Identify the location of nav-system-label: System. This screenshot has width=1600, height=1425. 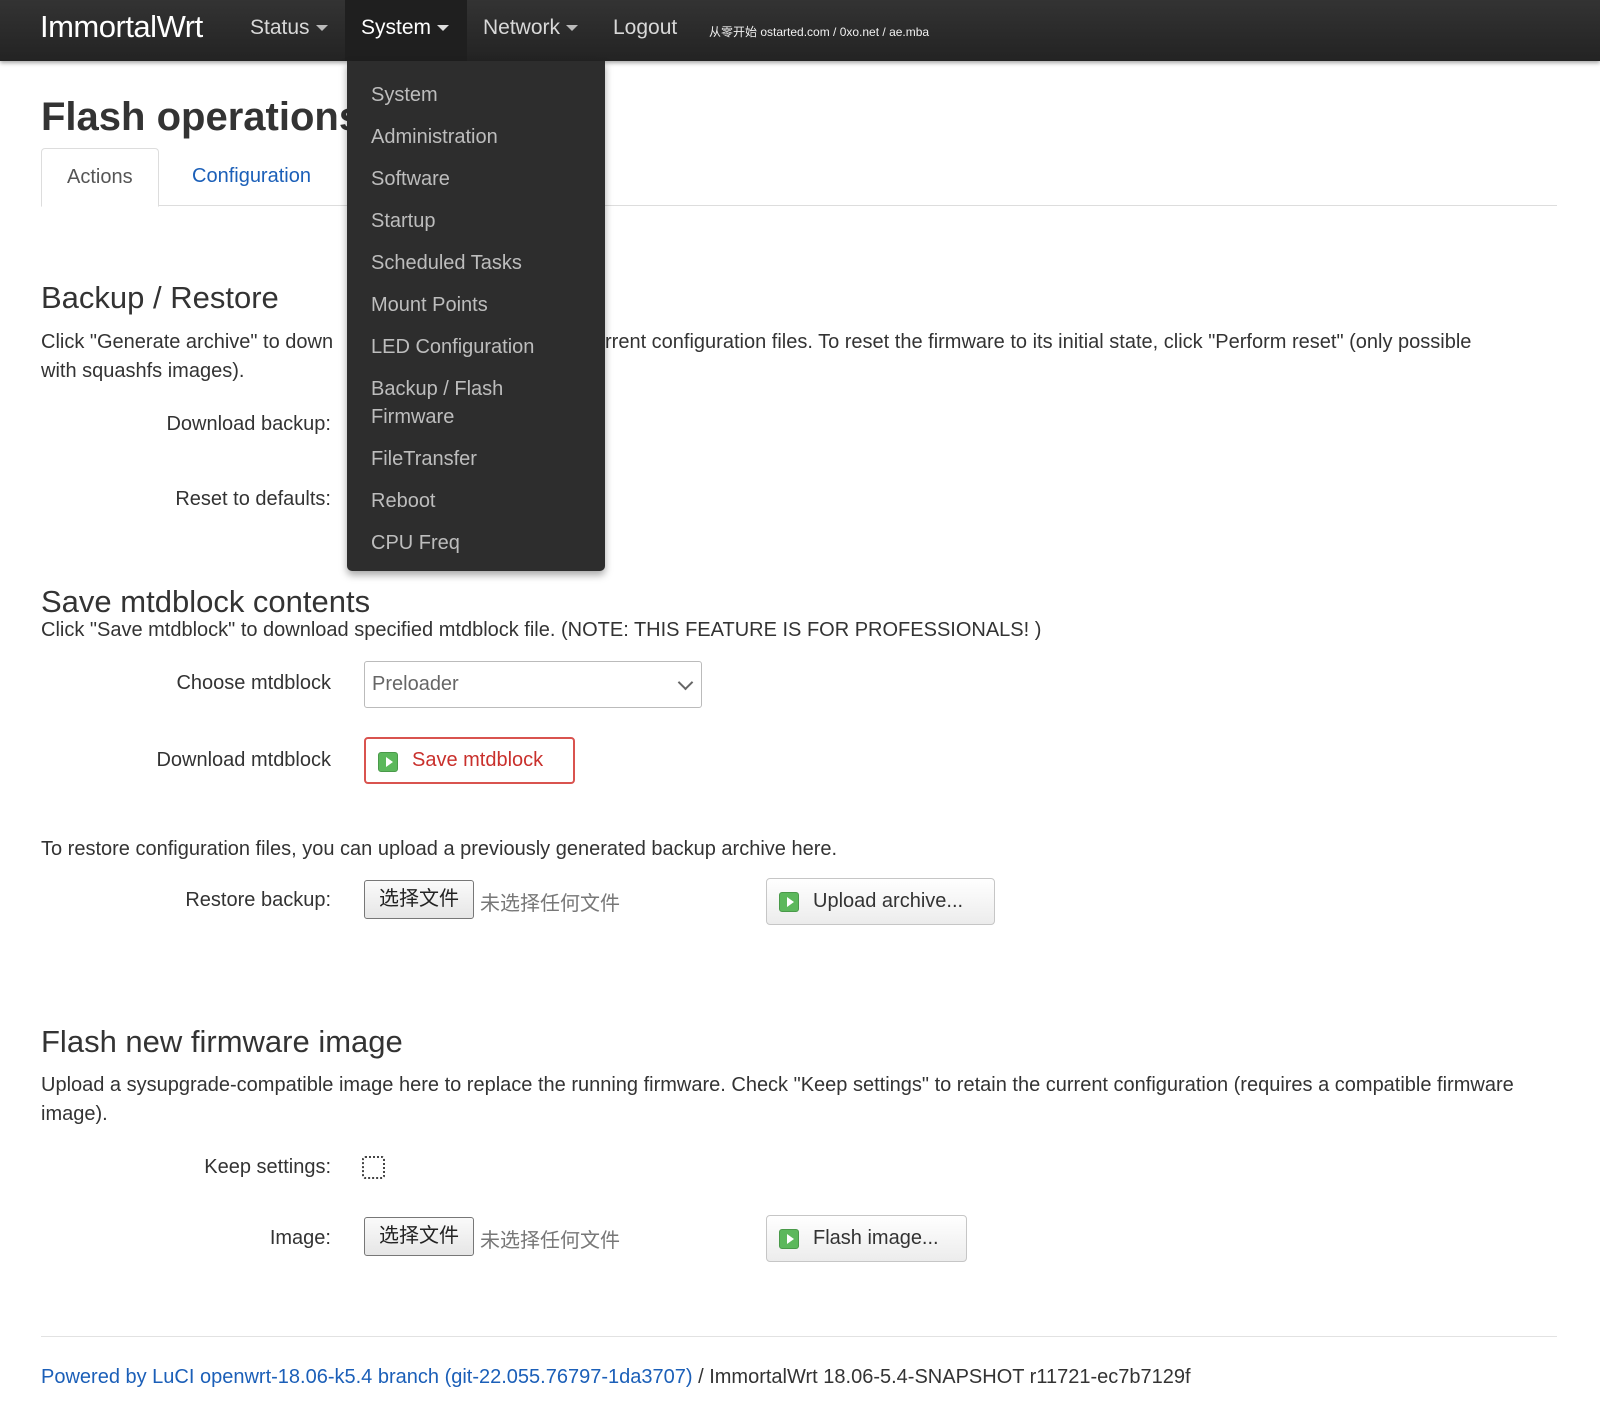
(396, 27).